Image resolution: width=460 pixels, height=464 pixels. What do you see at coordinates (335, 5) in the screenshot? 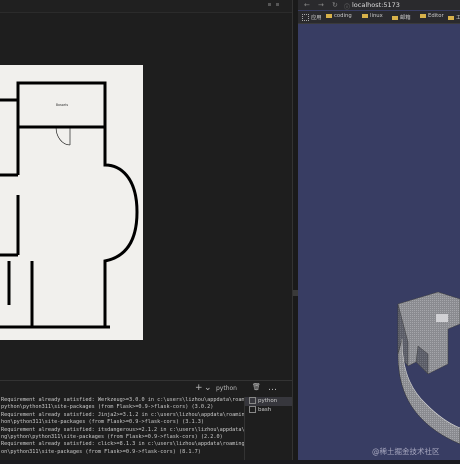
I see `reload-icon: ↻` at bounding box center [335, 5].